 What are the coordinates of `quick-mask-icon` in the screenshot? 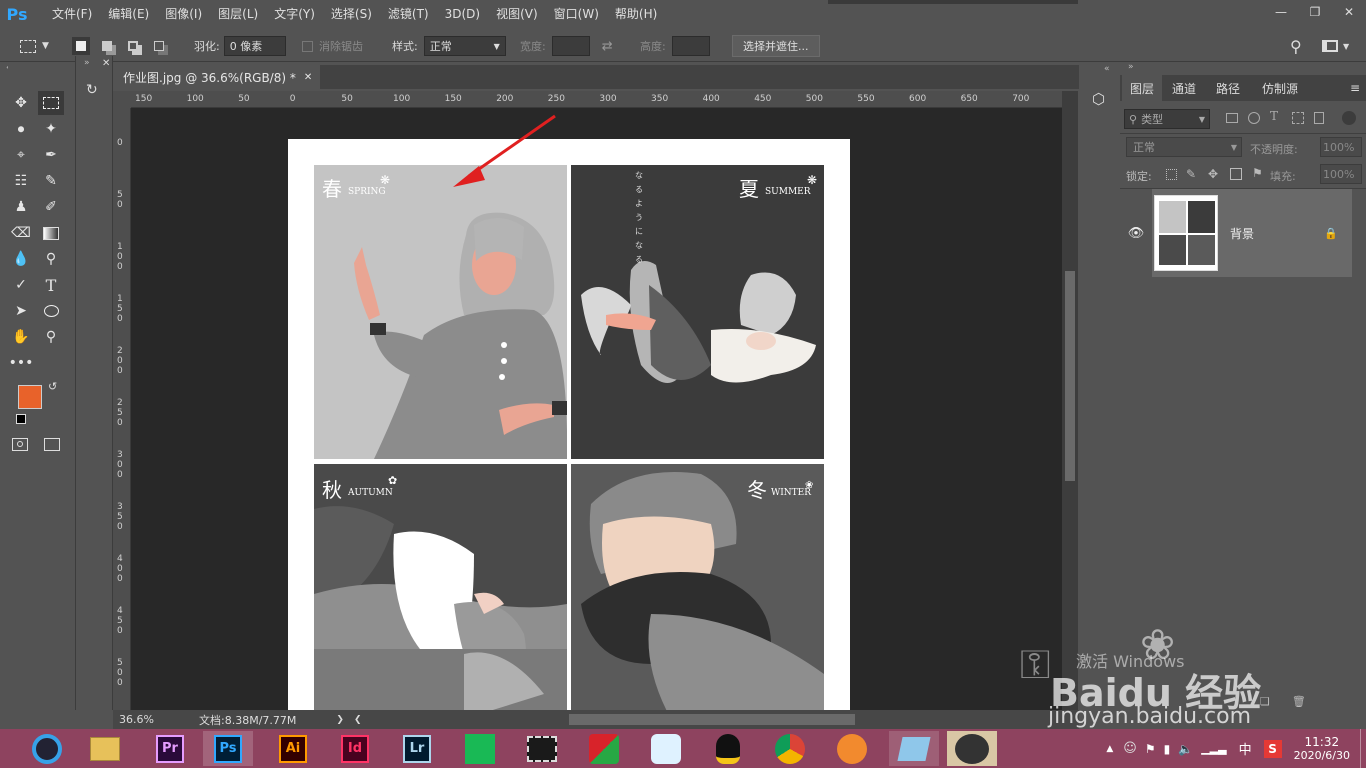 It's located at (20, 444).